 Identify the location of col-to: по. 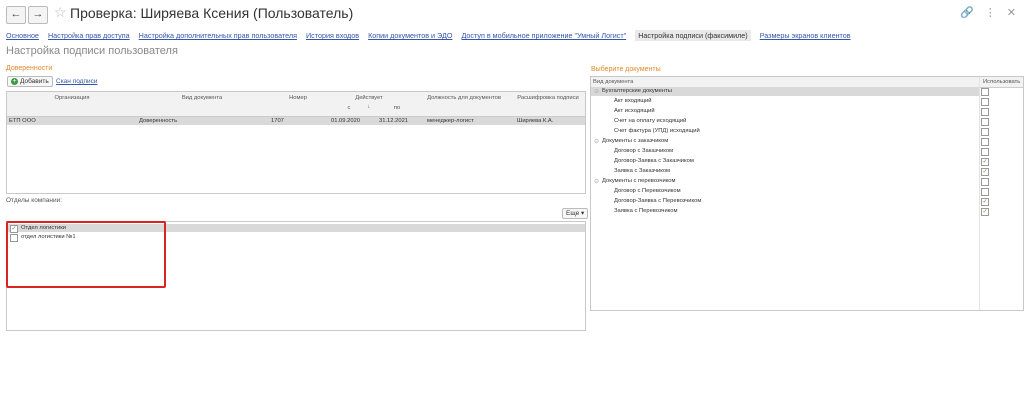
(397, 108).